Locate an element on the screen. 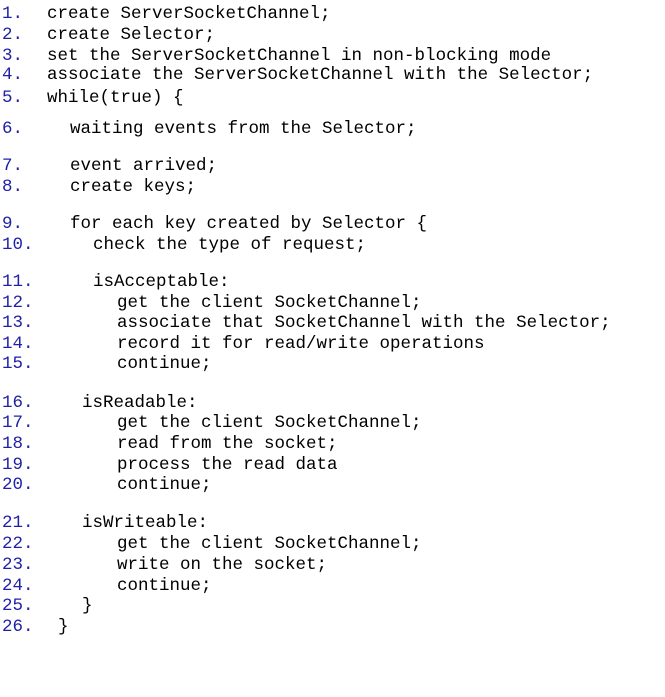 The image size is (665, 697). code-line: 11. isAcceptable: is located at coordinates (115, 282).